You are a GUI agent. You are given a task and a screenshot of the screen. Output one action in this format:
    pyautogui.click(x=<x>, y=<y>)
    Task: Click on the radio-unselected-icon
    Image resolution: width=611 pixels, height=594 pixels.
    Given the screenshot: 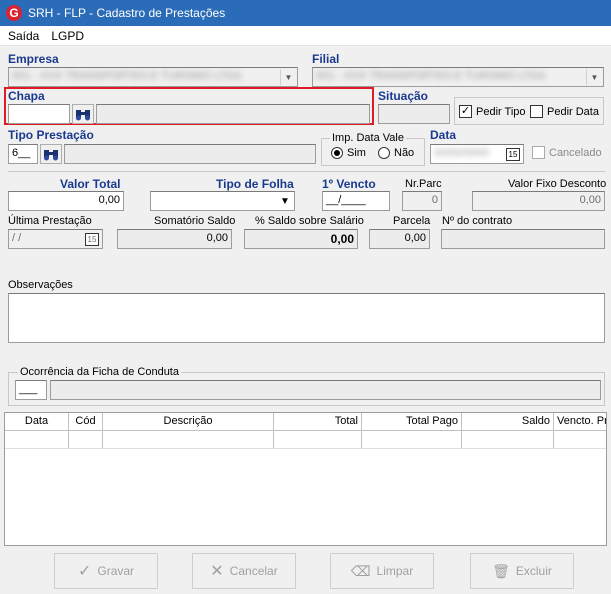 What is the action you would take?
    pyautogui.click(x=384, y=153)
    